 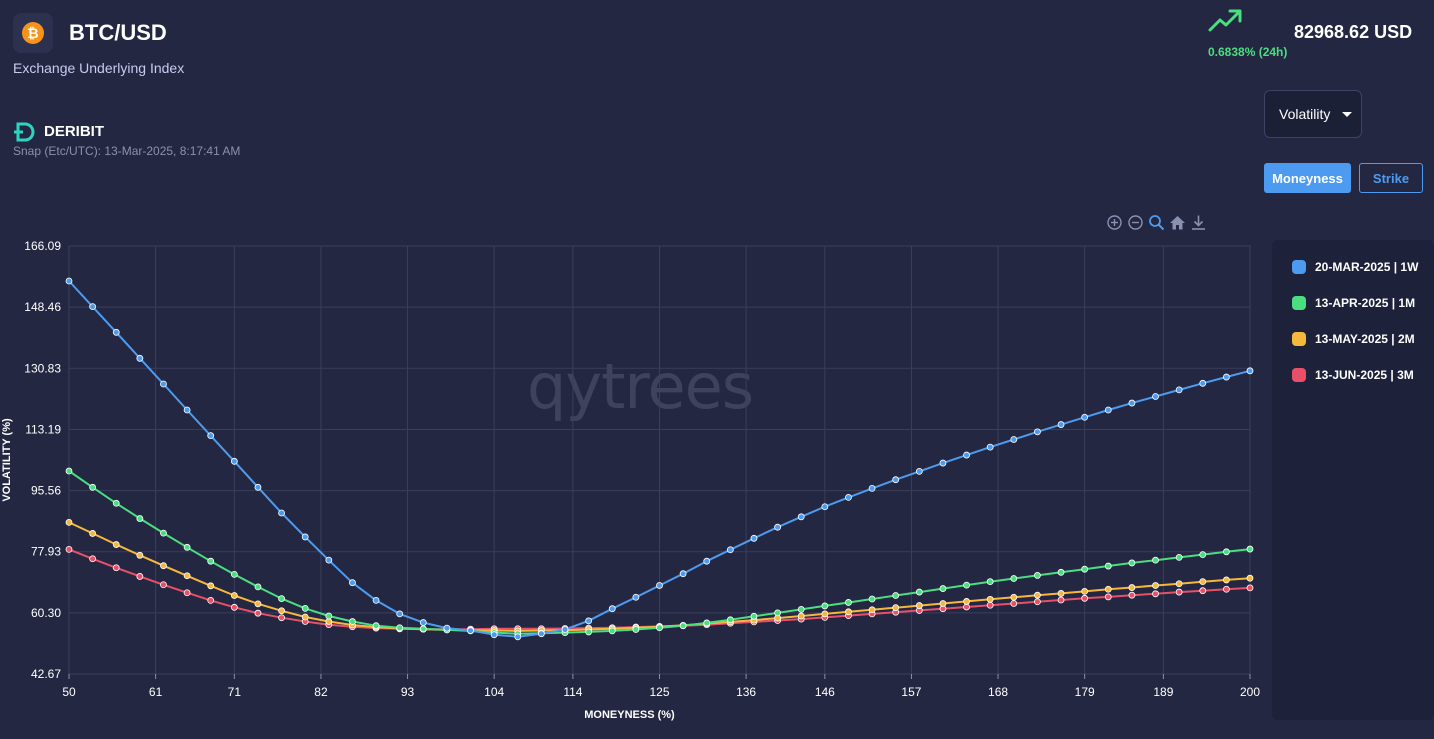 What do you see at coordinates (1313, 114) in the screenshot?
I see `metric-select: Volatility` at bounding box center [1313, 114].